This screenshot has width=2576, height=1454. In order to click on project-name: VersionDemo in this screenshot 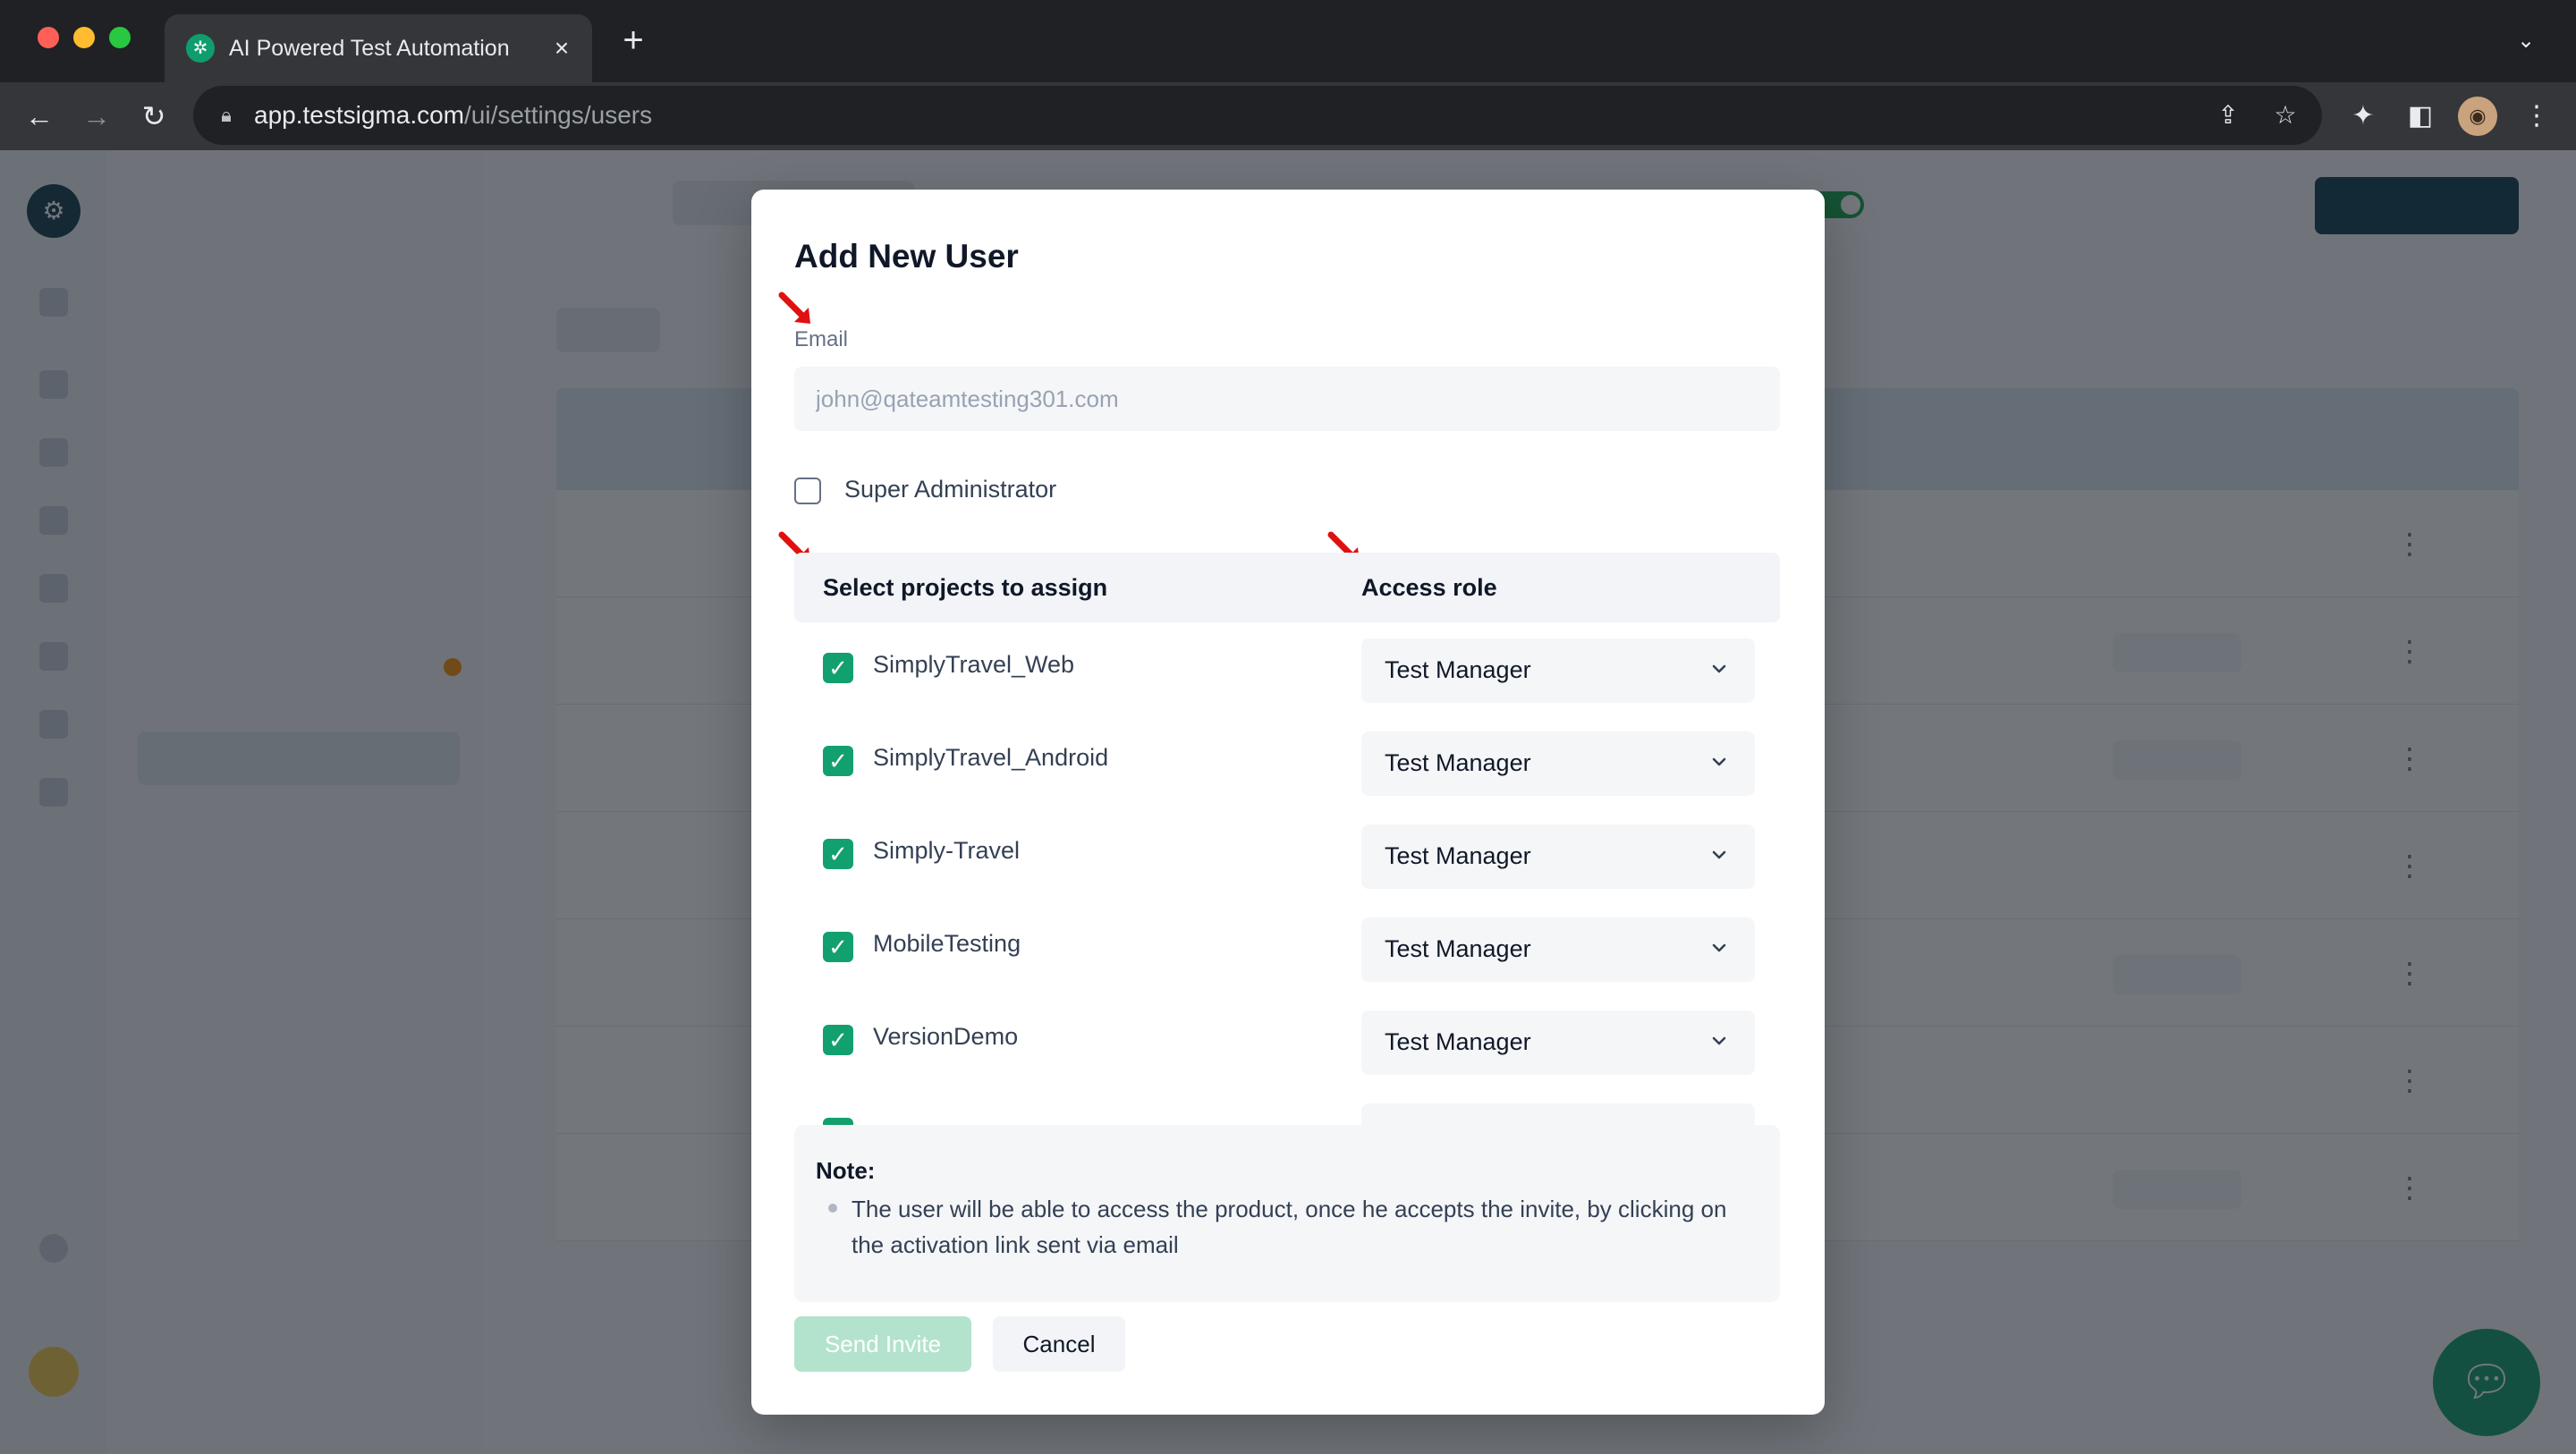, I will do `click(946, 1037)`.